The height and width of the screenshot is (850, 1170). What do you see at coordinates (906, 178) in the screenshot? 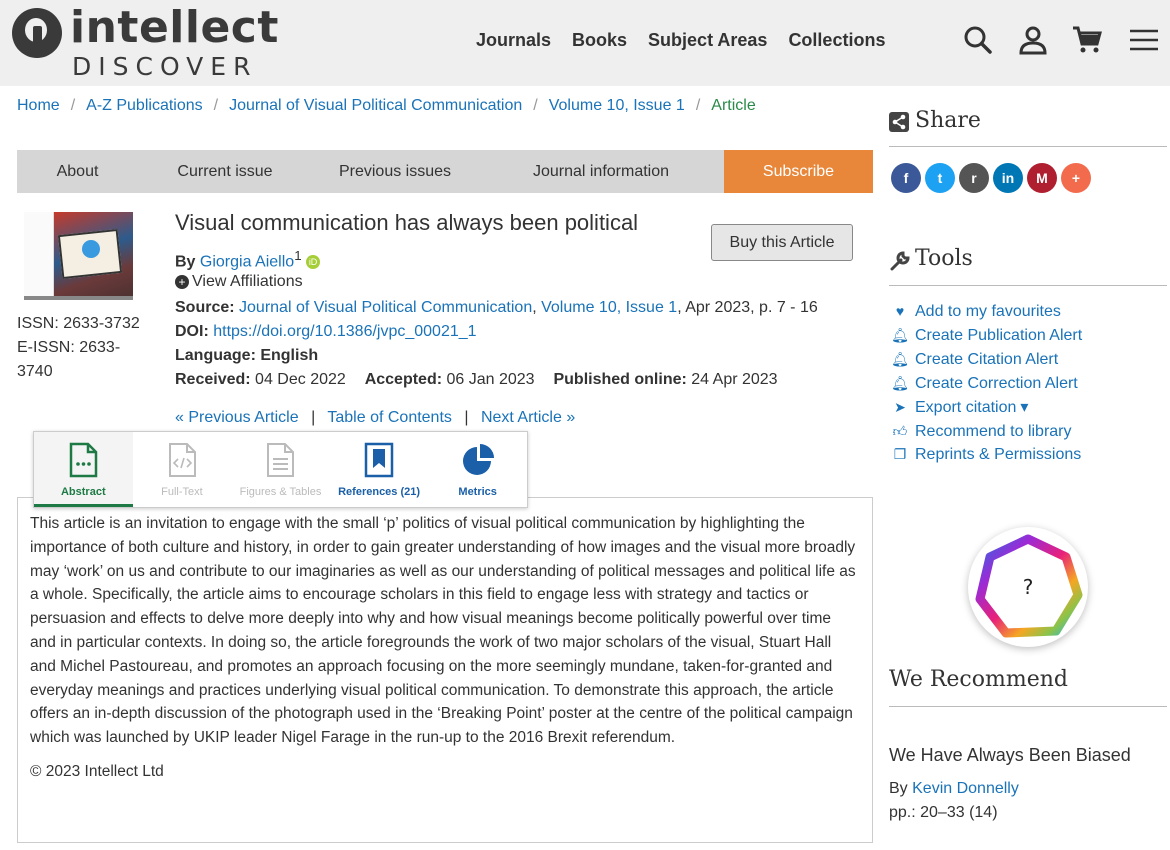
I see `facebook-share-icon: f` at bounding box center [906, 178].